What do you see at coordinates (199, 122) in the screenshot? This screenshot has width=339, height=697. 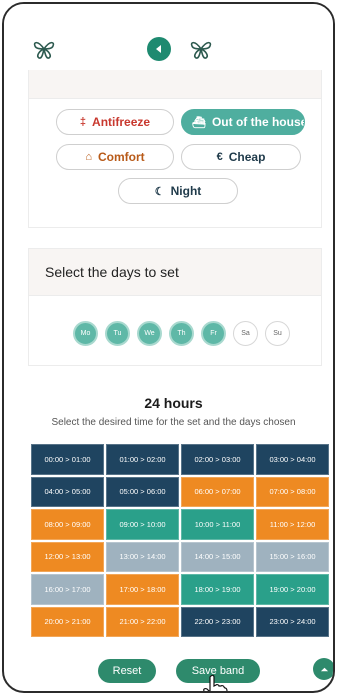 I see `car-icon: ⛴` at bounding box center [199, 122].